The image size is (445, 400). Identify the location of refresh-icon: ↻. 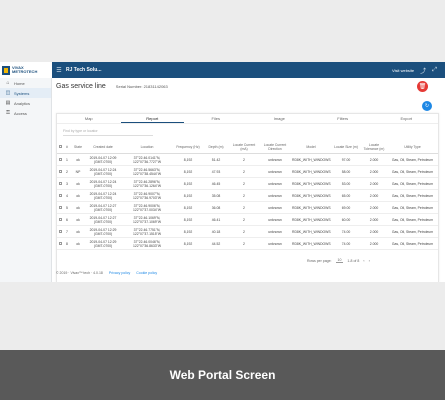
(427, 106).